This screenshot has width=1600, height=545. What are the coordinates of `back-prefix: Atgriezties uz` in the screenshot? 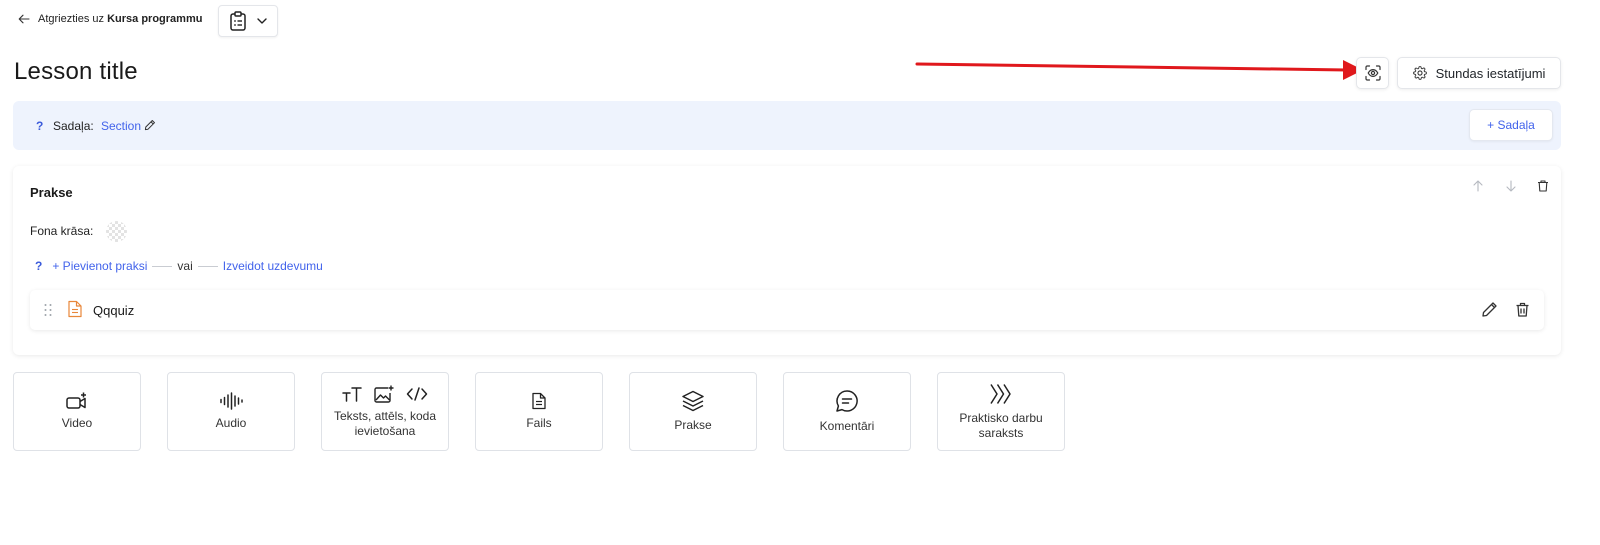 It's located at (71, 19).